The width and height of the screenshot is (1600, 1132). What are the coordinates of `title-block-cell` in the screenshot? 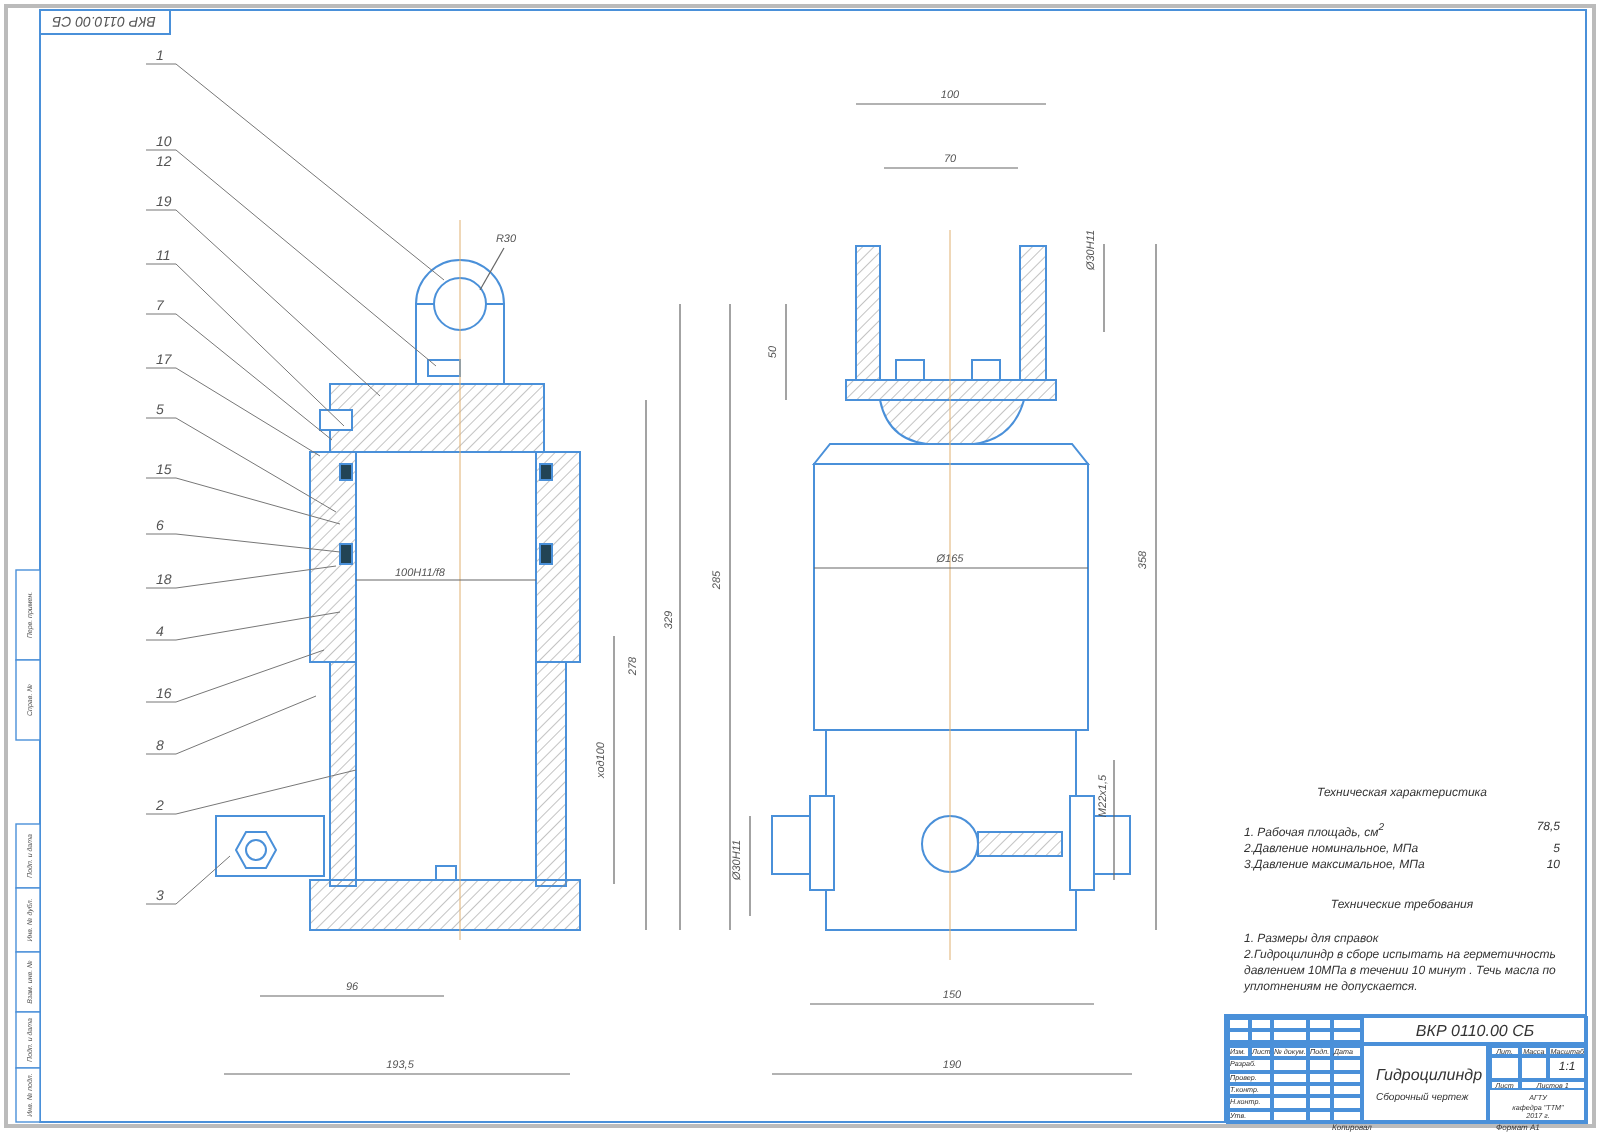 It's located at (1534, 1068).